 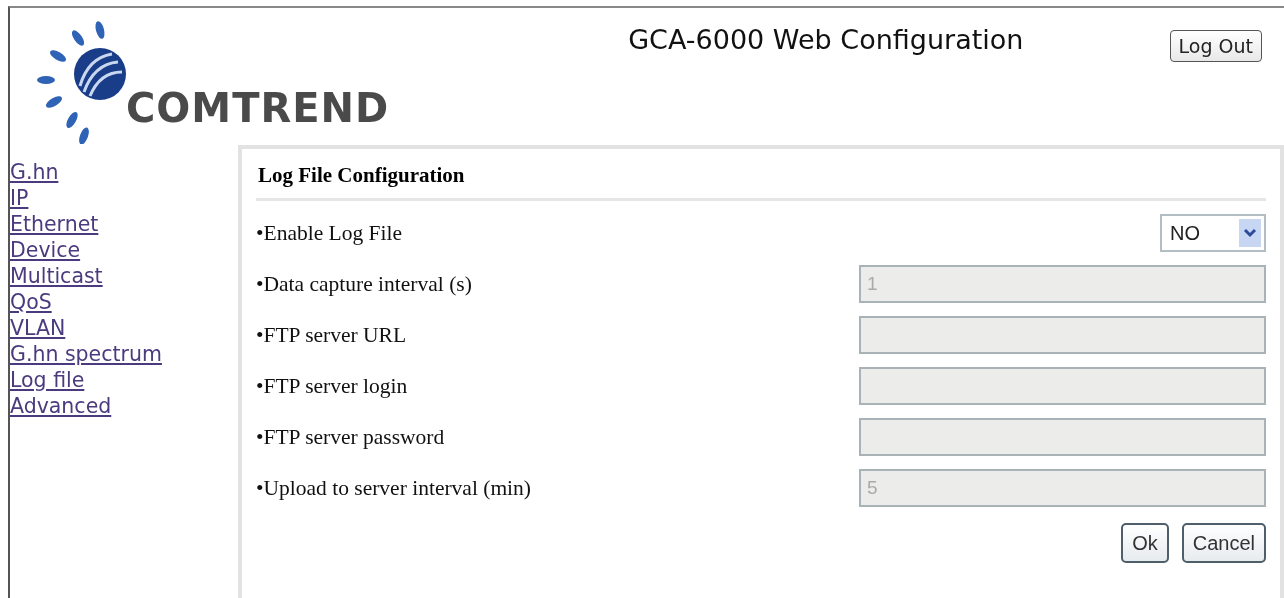 What do you see at coordinates (54, 224) in the screenshot?
I see `sidebar-link: Ethernet` at bounding box center [54, 224].